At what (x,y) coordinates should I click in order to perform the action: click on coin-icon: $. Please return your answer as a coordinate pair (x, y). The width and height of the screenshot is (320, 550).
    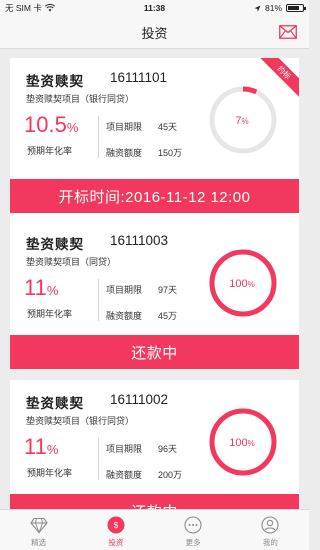
    Looking at the image, I should click on (116, 525).